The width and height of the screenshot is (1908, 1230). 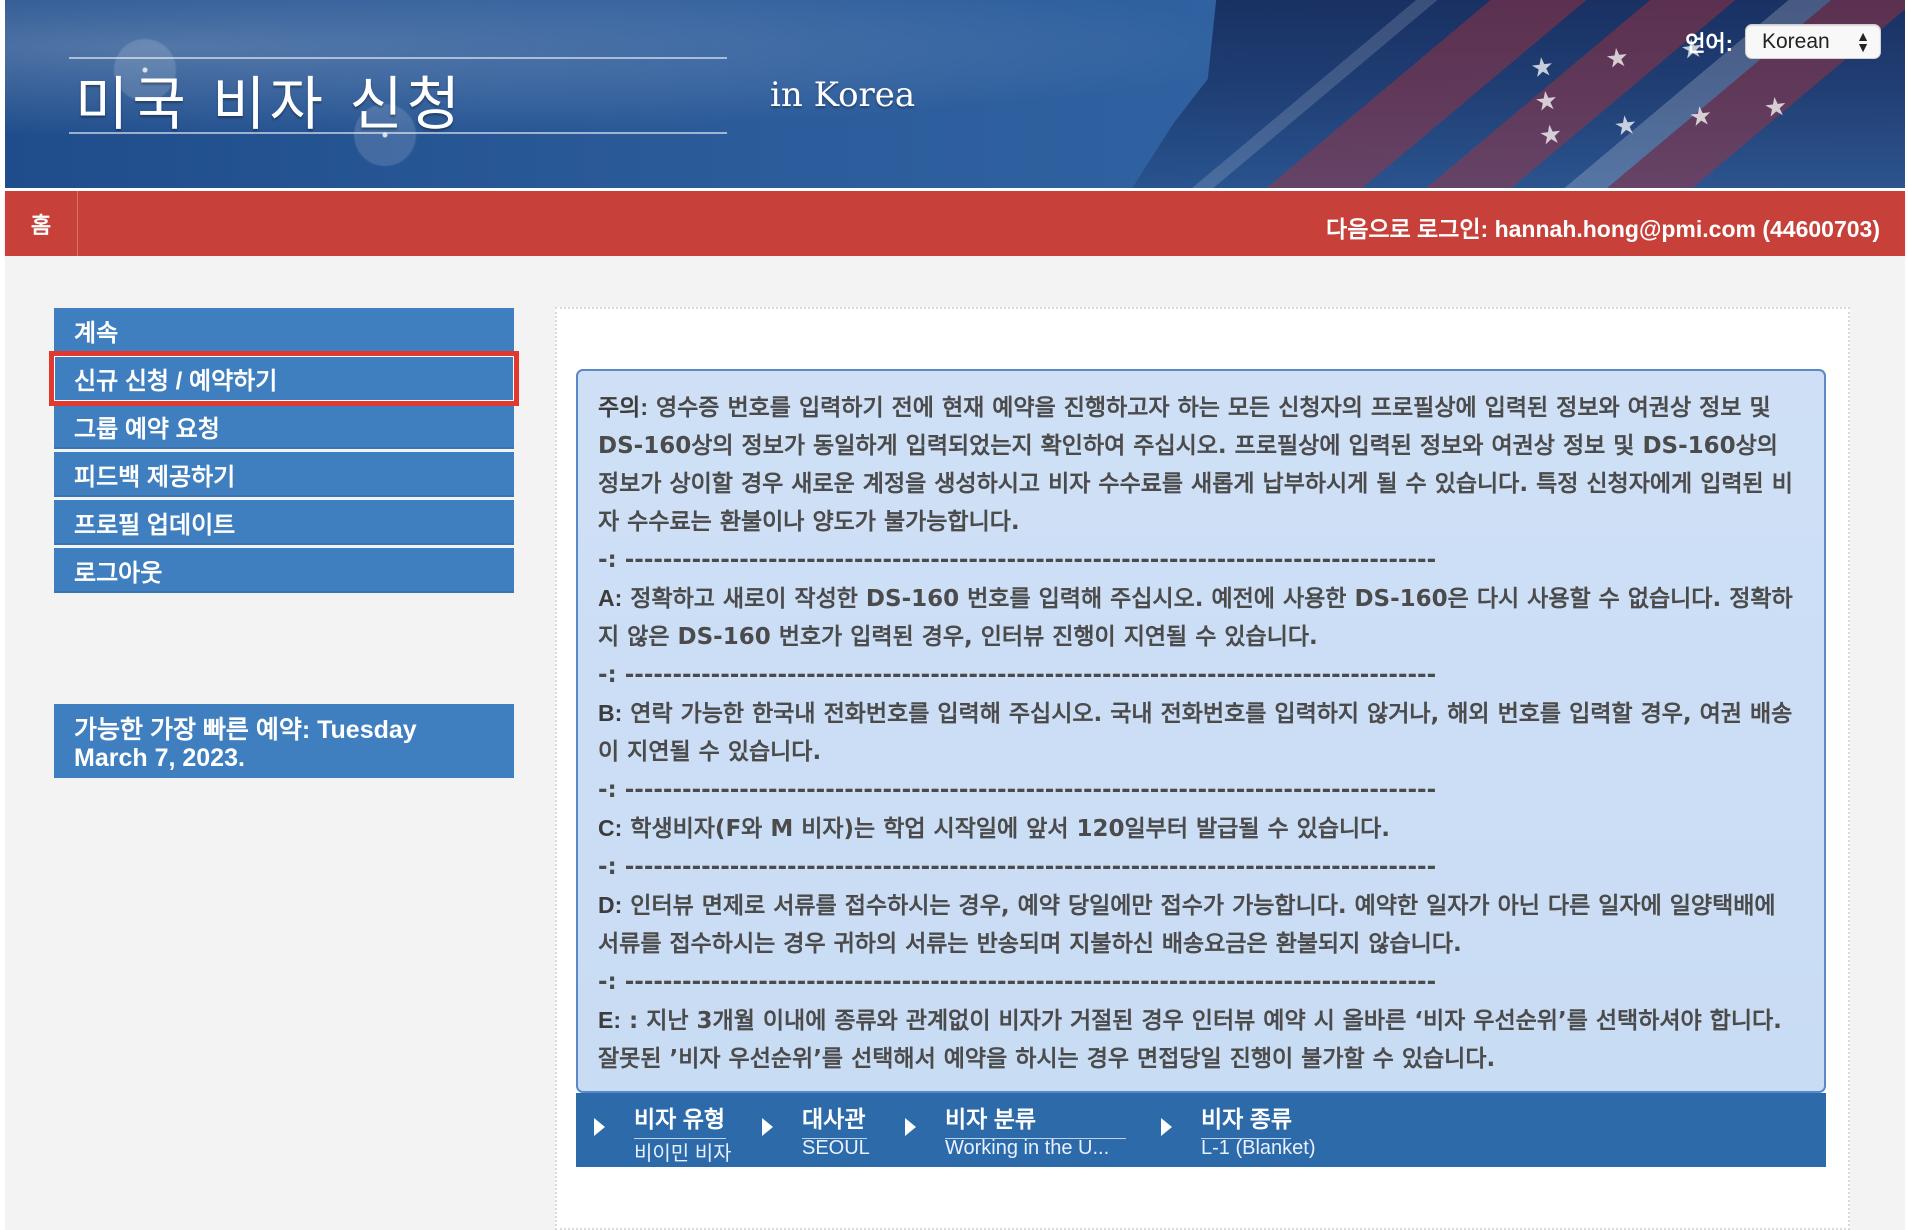 What do you see at coordinates (834, 1119) in the screenshot?
I see `step-title: 대사관` at bounding box center [834, 1119].